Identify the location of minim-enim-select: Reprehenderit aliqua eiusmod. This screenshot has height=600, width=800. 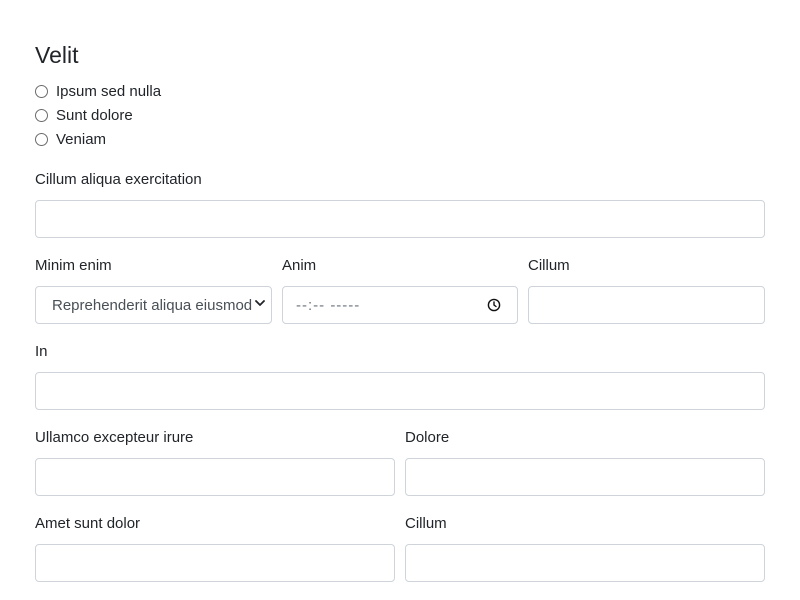
(153, 305).